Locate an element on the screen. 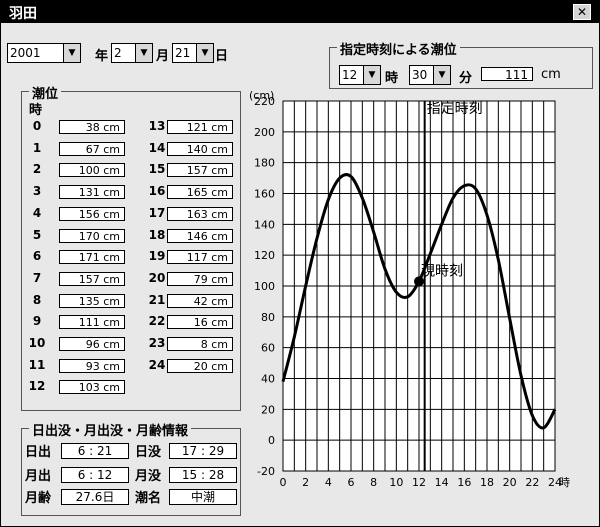 This screenshot has width=600, height=527. x-tick-label: 18 is located at coordinates (487, 482).